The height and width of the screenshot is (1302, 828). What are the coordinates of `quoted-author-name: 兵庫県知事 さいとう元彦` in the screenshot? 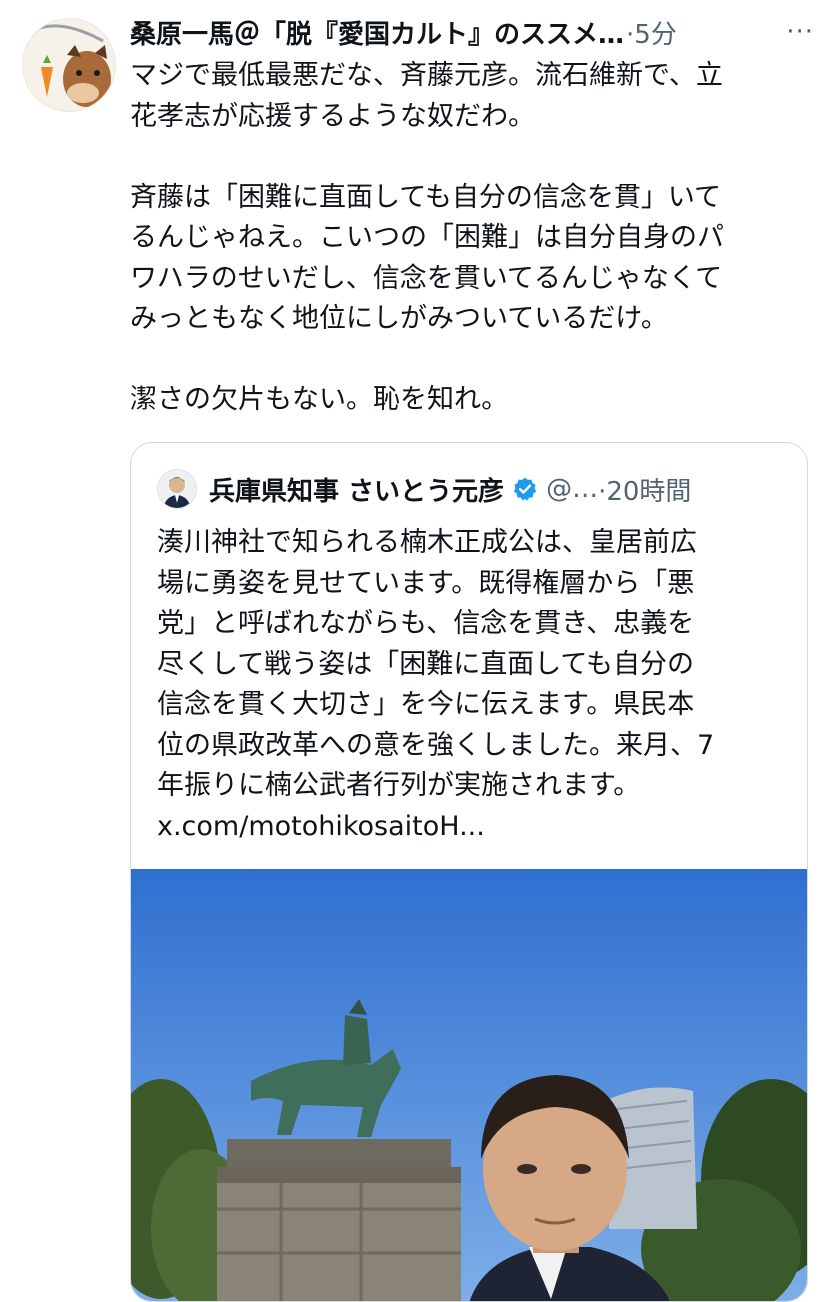 It's located at (356, 489).